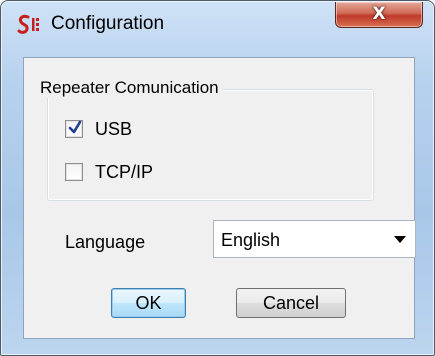 Image resolution: width=435 pixels, height=356 pixels. I want to click on ok-button: OK, so click(148, 303).